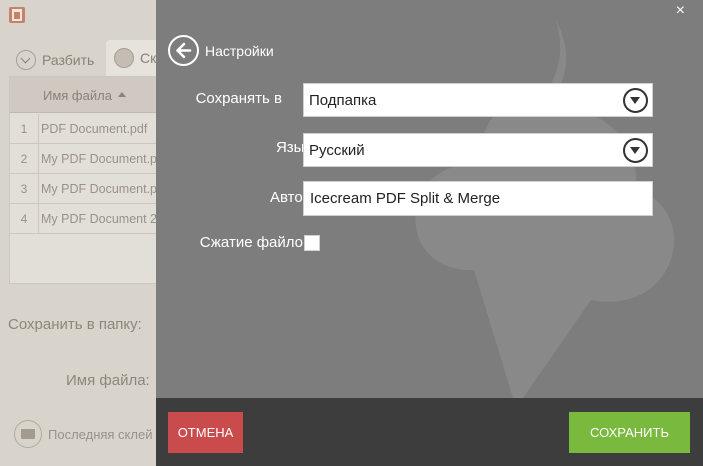 This screenshot has width=703, height=466. What do you see at coordinates (680, 11) in the screenshot?
I see `close-button: ×` at bounding box center [680, 11].